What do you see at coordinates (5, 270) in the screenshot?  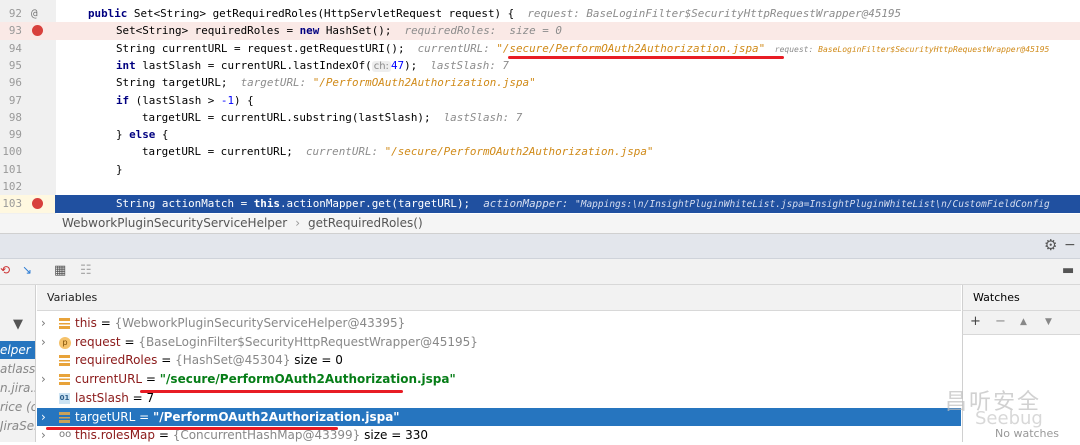 I see `restore-frame-icon: ⟲` at bounding box center [5, 270].